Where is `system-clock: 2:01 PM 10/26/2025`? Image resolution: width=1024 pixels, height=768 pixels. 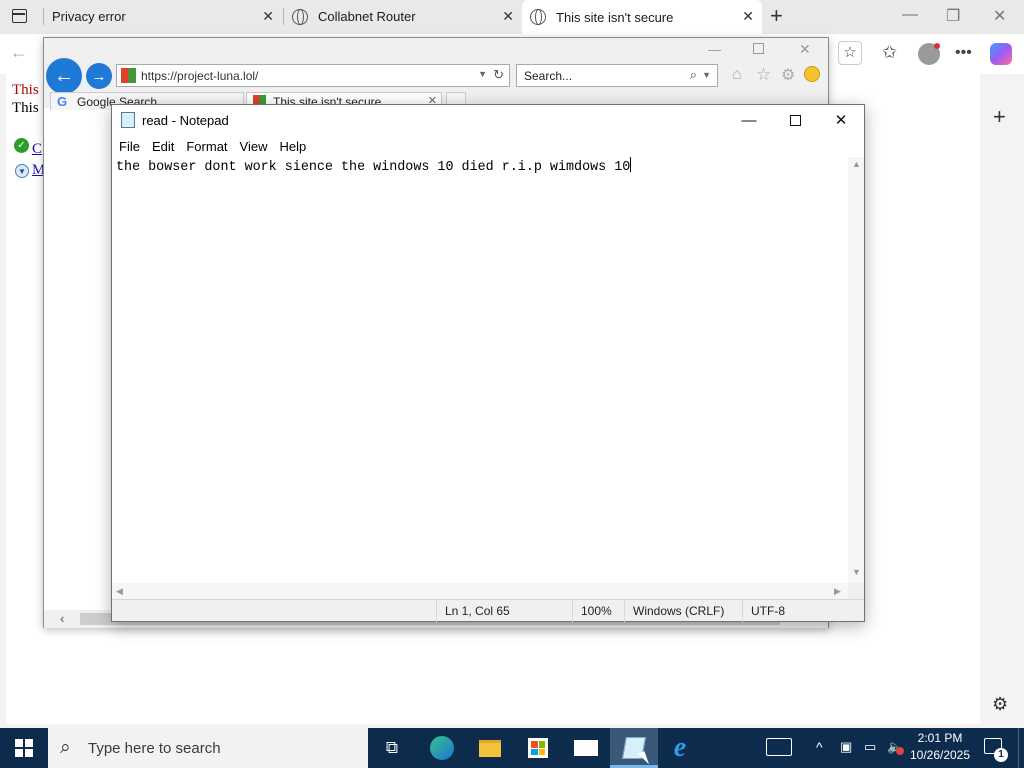
system-clock: 2:01 PM 10/26/2025 is located at coordinates (940, 748).